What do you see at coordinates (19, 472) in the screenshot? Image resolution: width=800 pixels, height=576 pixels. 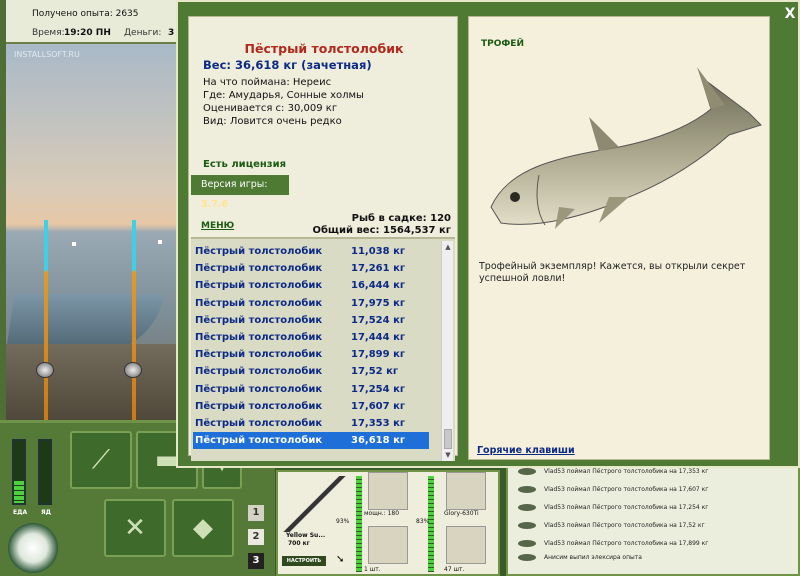 I see `food-gauge` at bounding box center [19, 472].